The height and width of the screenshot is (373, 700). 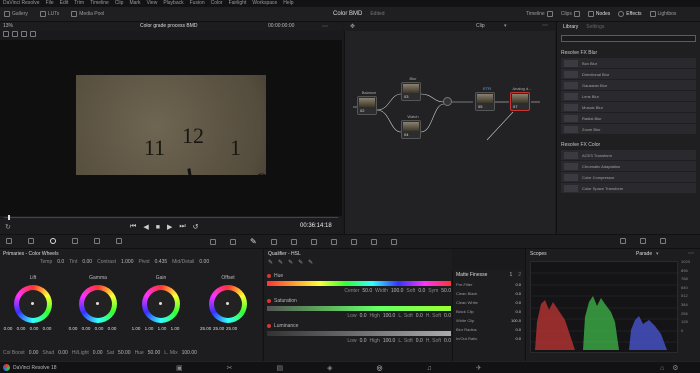 I want to click on menu-item: Mark, so click(x=134, y=3).